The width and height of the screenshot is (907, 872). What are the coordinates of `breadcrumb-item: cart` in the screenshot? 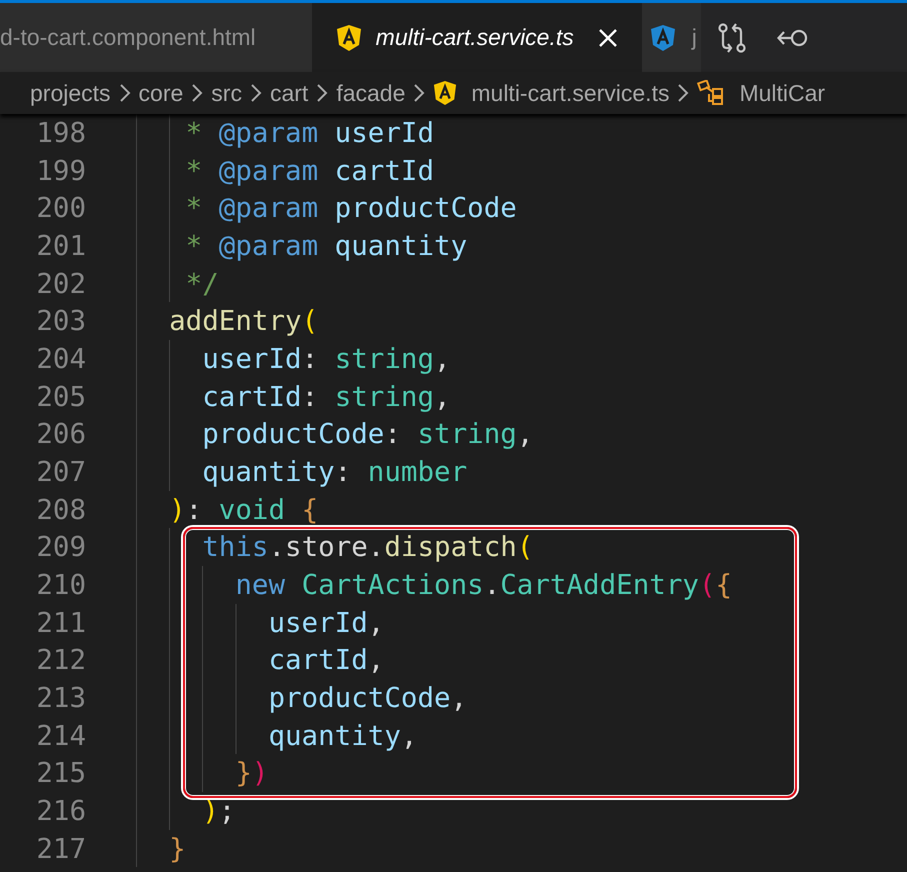 It's located at (289, 93).